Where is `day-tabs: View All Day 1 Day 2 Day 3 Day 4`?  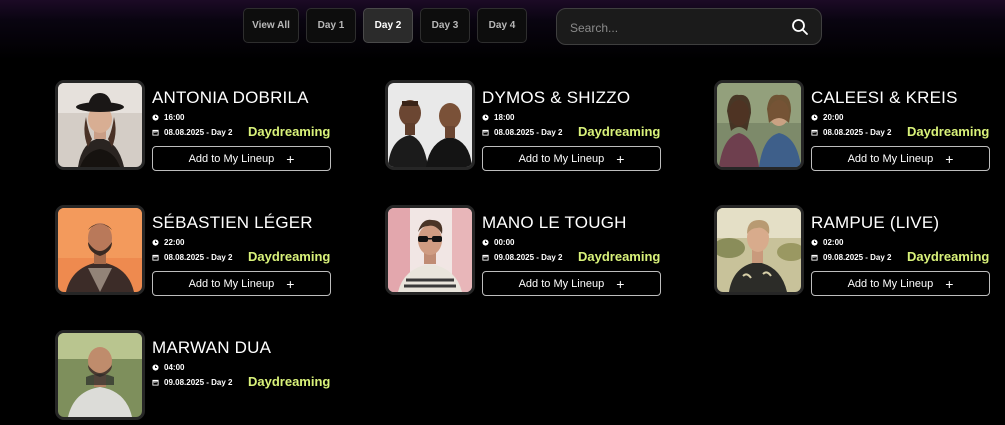 day-tabs: View All Day 1 Day 2 Day 3 Day 4 is located at coordinates (385, 25).